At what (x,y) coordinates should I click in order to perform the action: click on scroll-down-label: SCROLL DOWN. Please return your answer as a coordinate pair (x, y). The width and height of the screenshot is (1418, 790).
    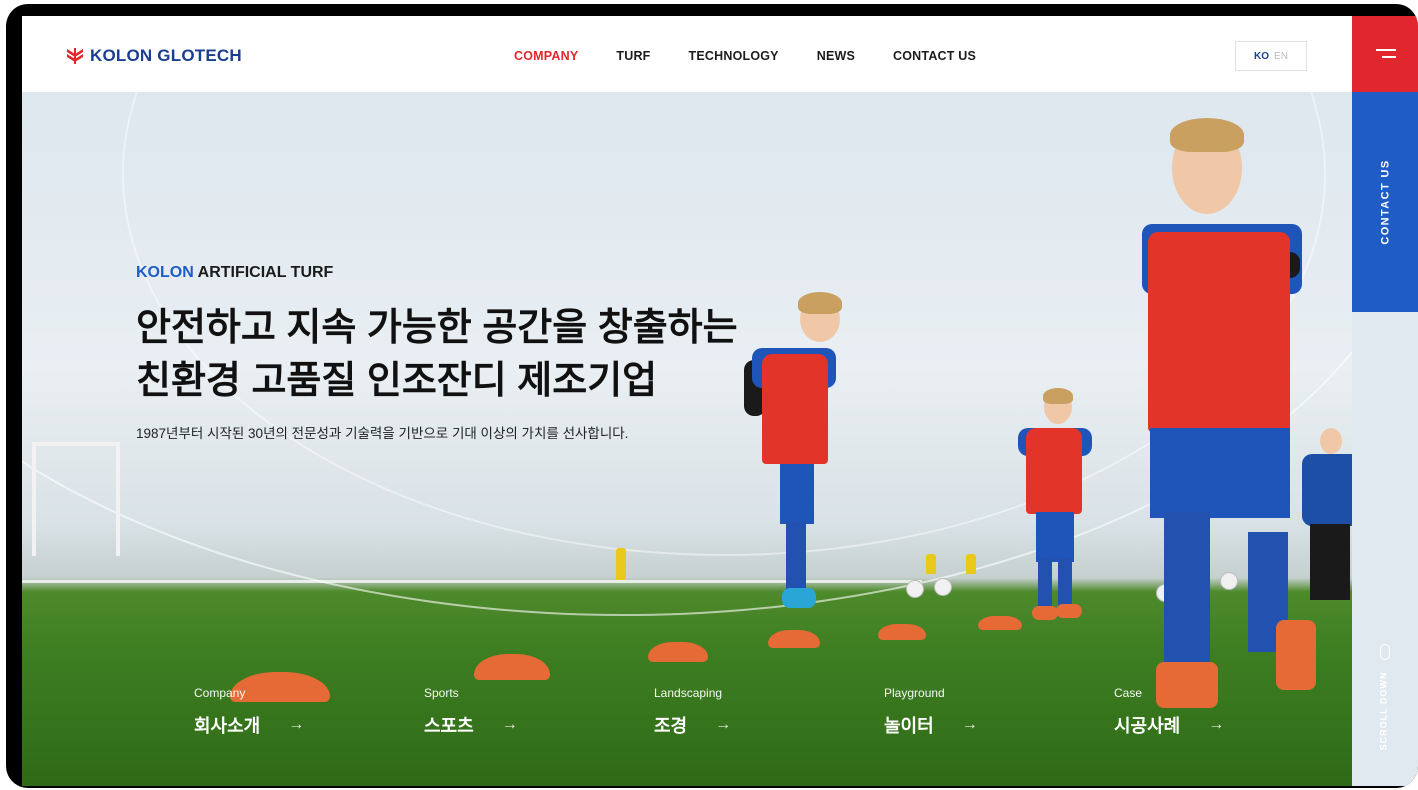
    Looking at the image, I should click on (1383, 711).